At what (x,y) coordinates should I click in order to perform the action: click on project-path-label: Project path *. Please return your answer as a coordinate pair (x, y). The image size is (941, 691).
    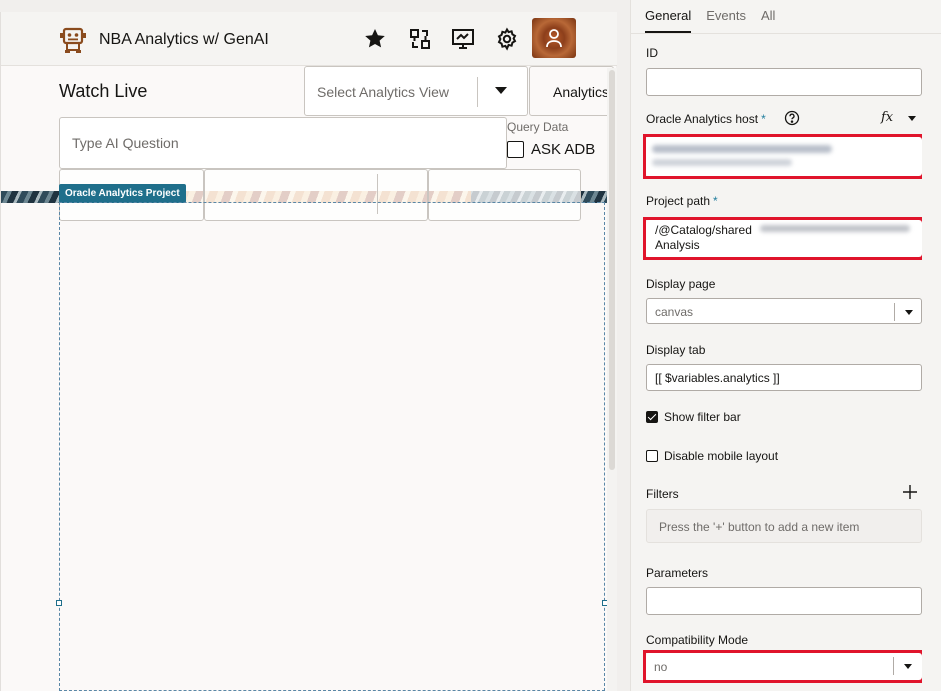
    Looking at the image, I should click on (682, 201).